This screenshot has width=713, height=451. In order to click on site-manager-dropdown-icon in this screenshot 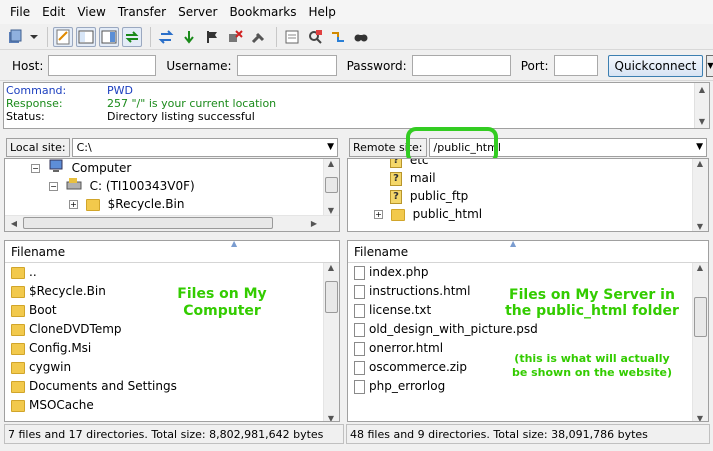, I will do `click(34, 37)`.